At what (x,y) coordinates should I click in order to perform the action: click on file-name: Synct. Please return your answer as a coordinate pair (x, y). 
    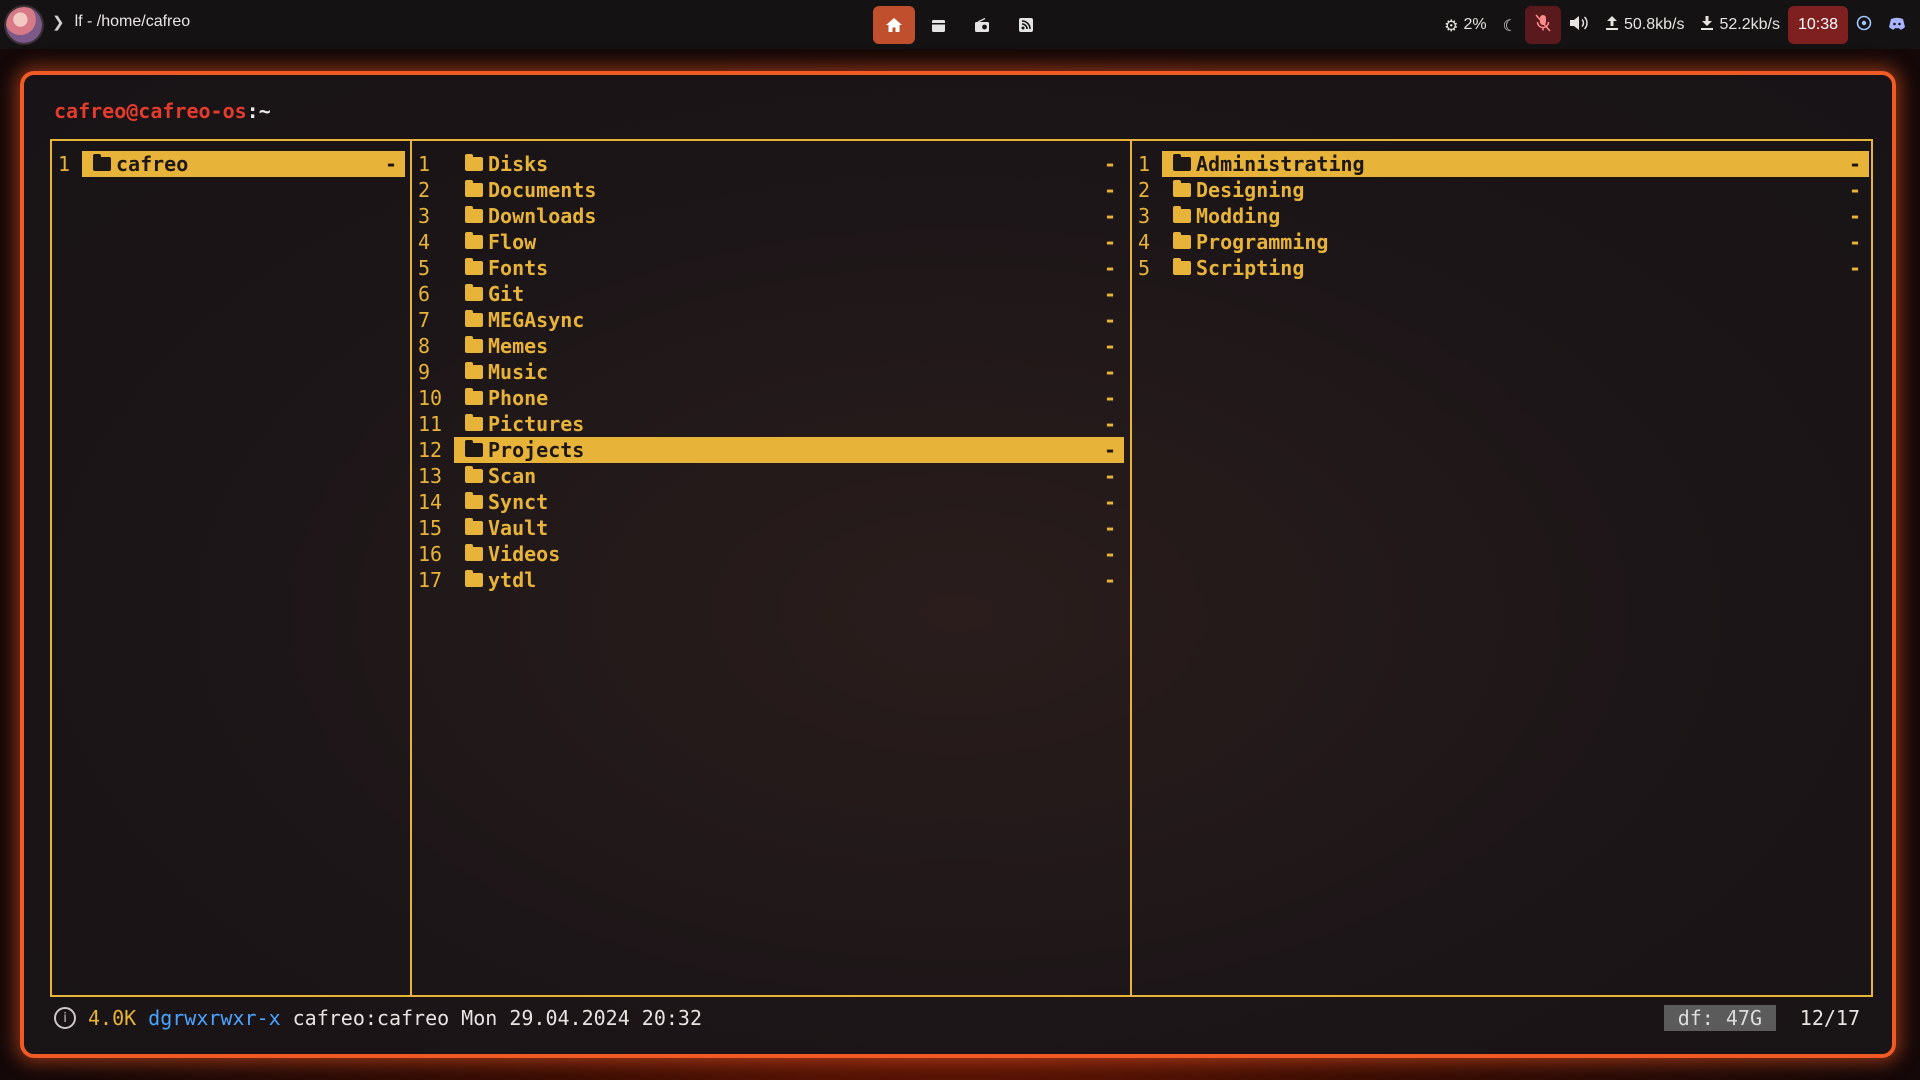
    Looking at the image, I should click on (518, 502).